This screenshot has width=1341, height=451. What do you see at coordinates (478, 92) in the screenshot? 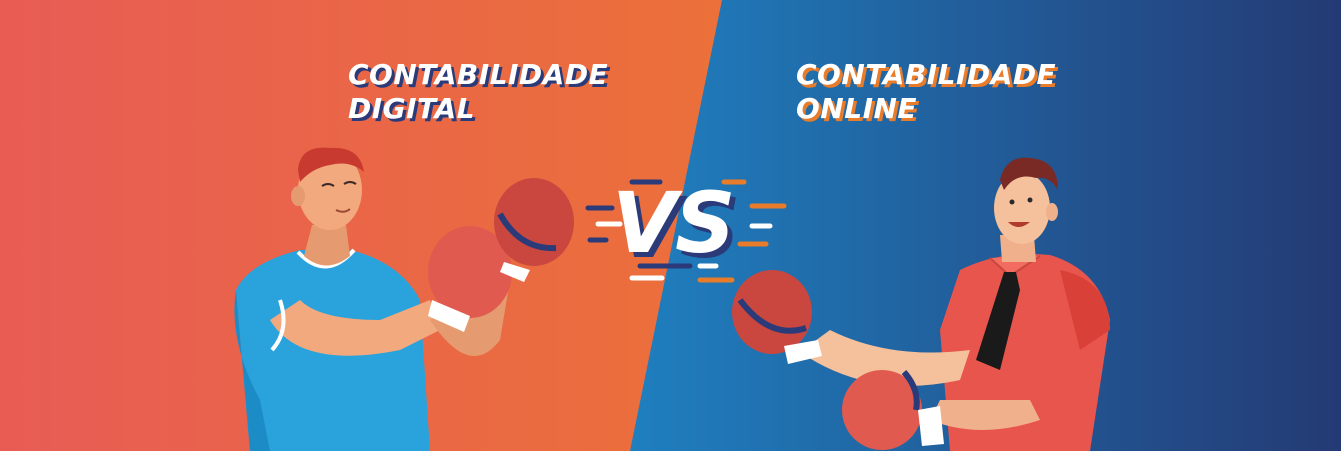
I see `left-title: CONTABILIDADE DIGITAL` at bounding box center [478, 92].